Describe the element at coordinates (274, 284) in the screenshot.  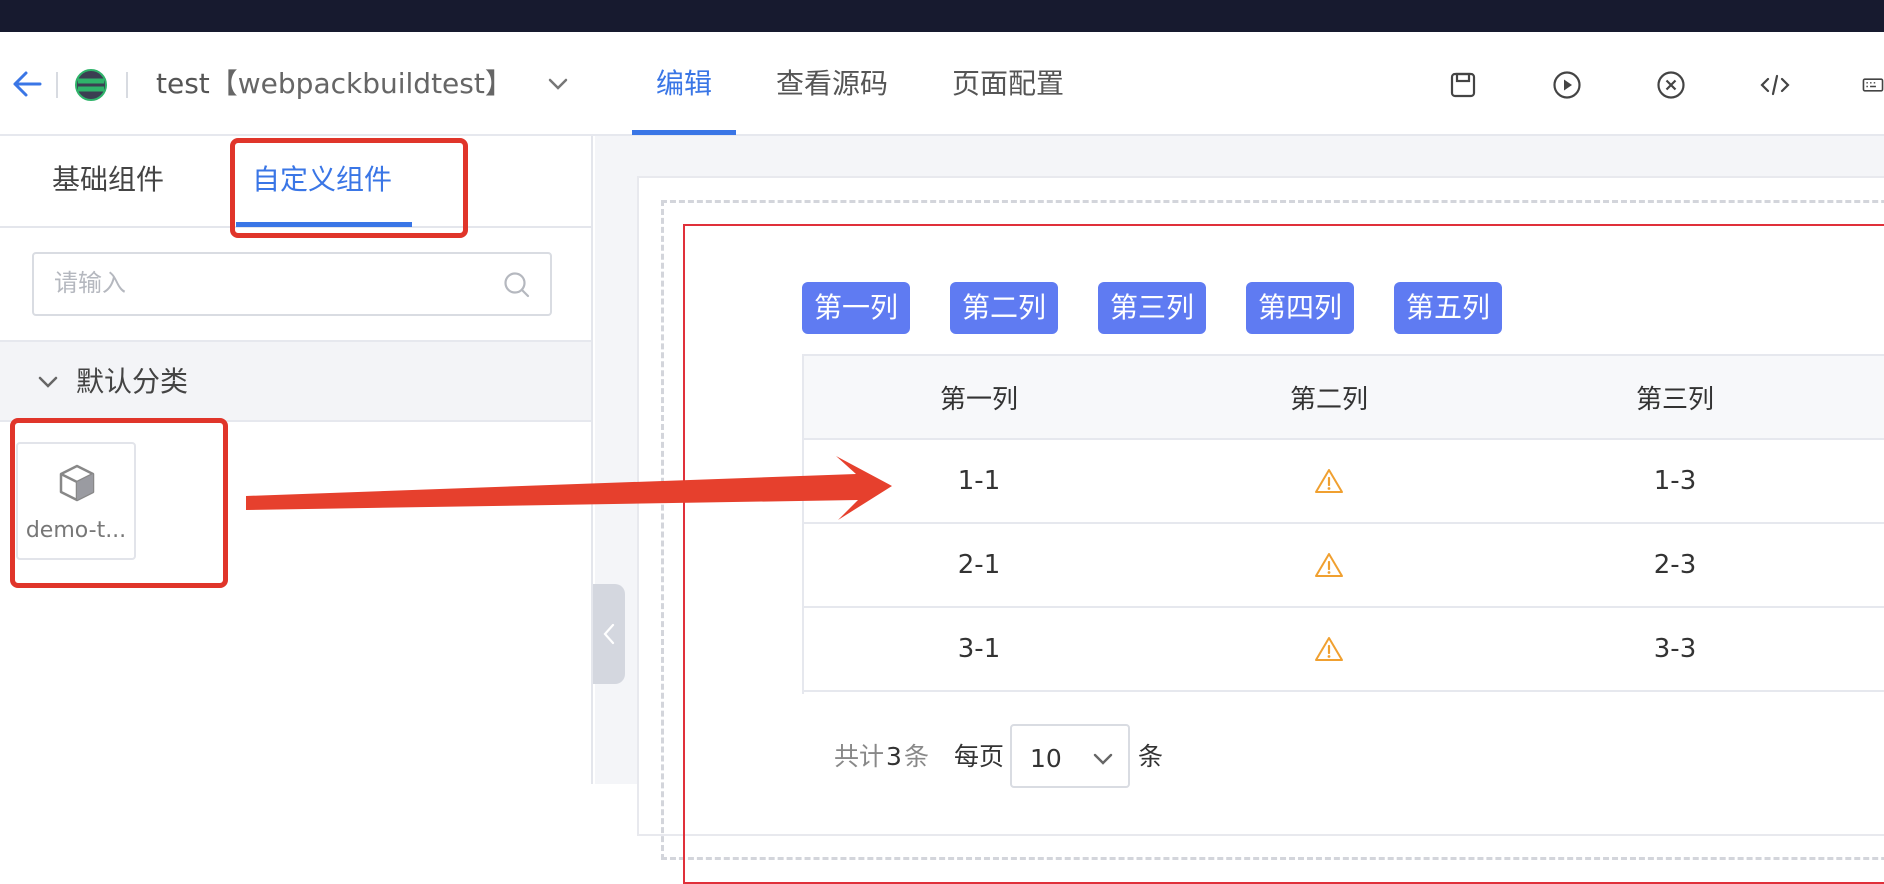
I see `search-input` at that location.